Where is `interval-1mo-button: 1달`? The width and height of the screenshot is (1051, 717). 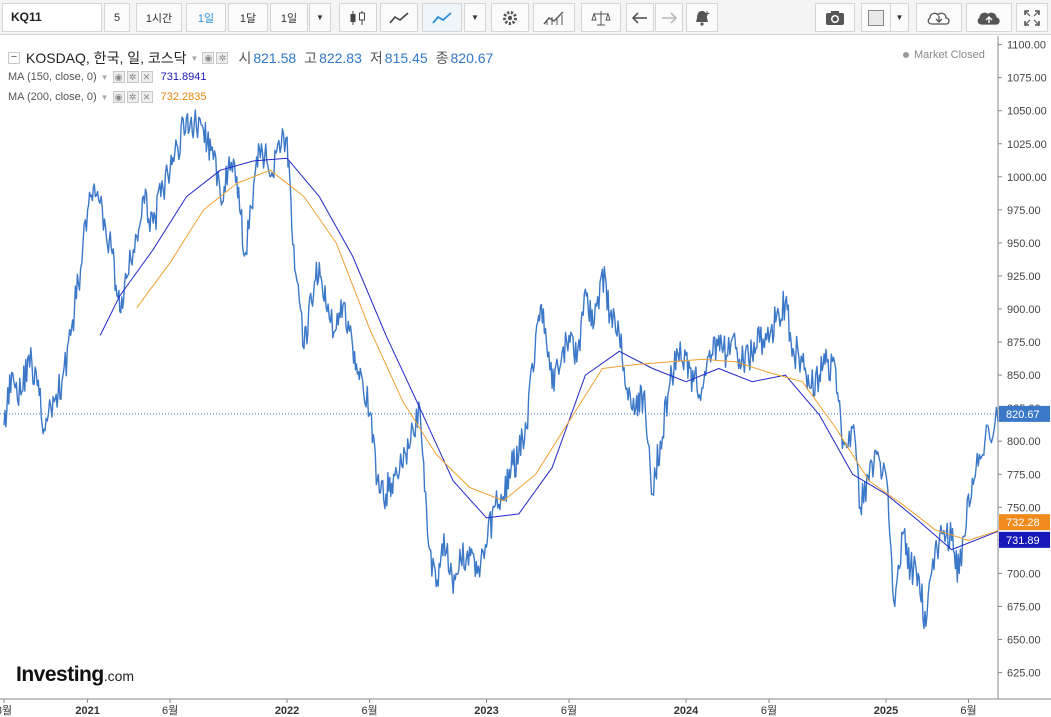
interval-1mo-button: 1달 is located at coordinates (248, 17).